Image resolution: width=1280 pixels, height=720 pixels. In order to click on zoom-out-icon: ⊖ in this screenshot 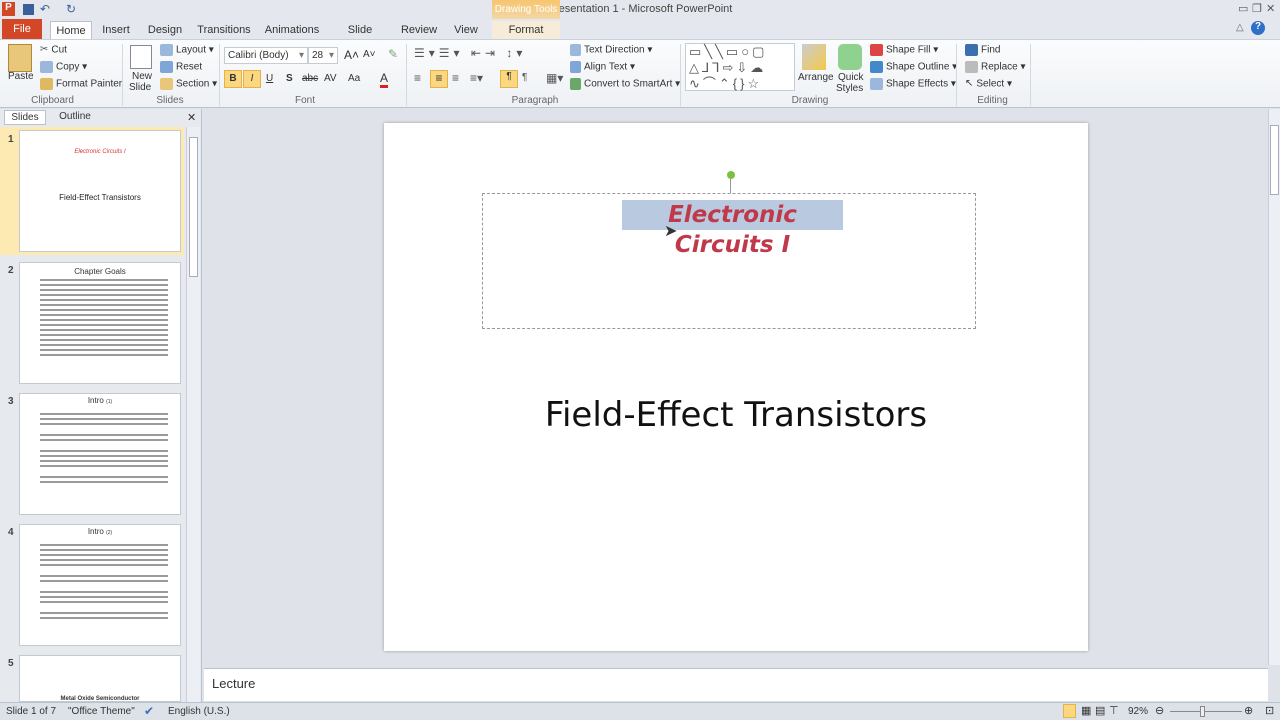, I will do `click(1159, 710)`.